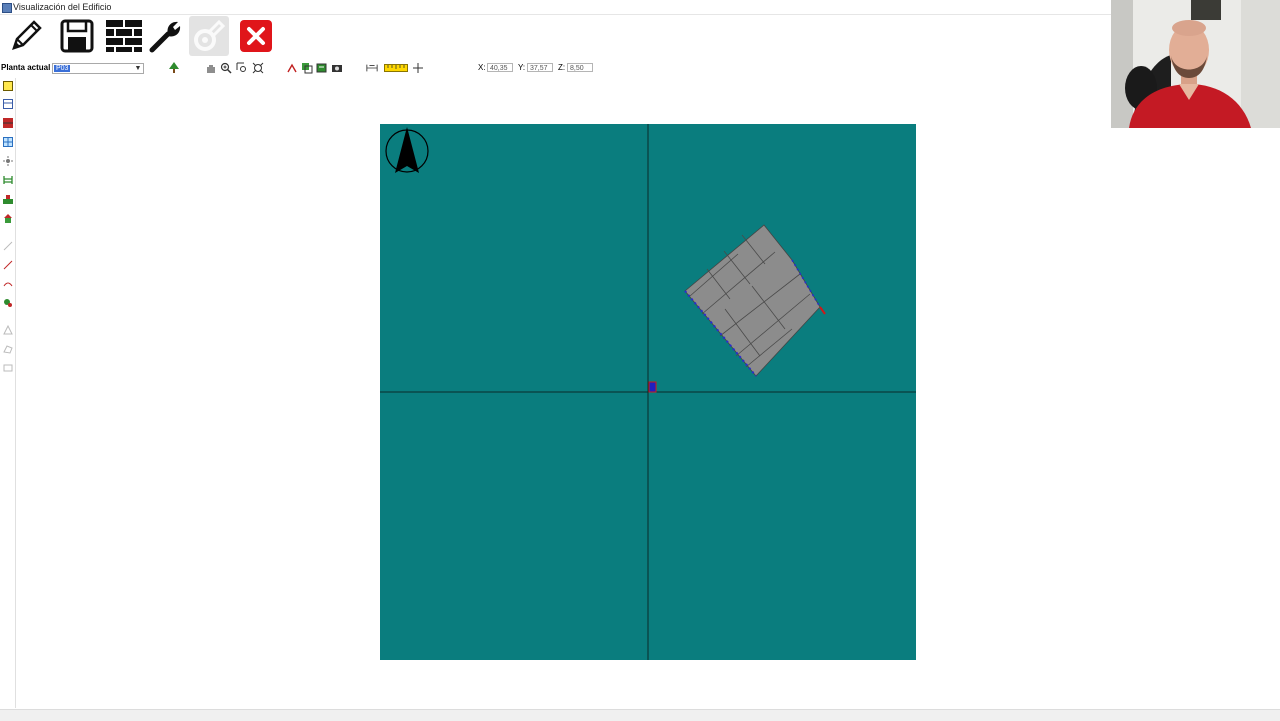 This screenshot has width=1280, height=721. What do you see at coordinates (62, 7) in the screenshot?
I see `window-title: Visualización del Edificio` at bounding box center [62, 7].